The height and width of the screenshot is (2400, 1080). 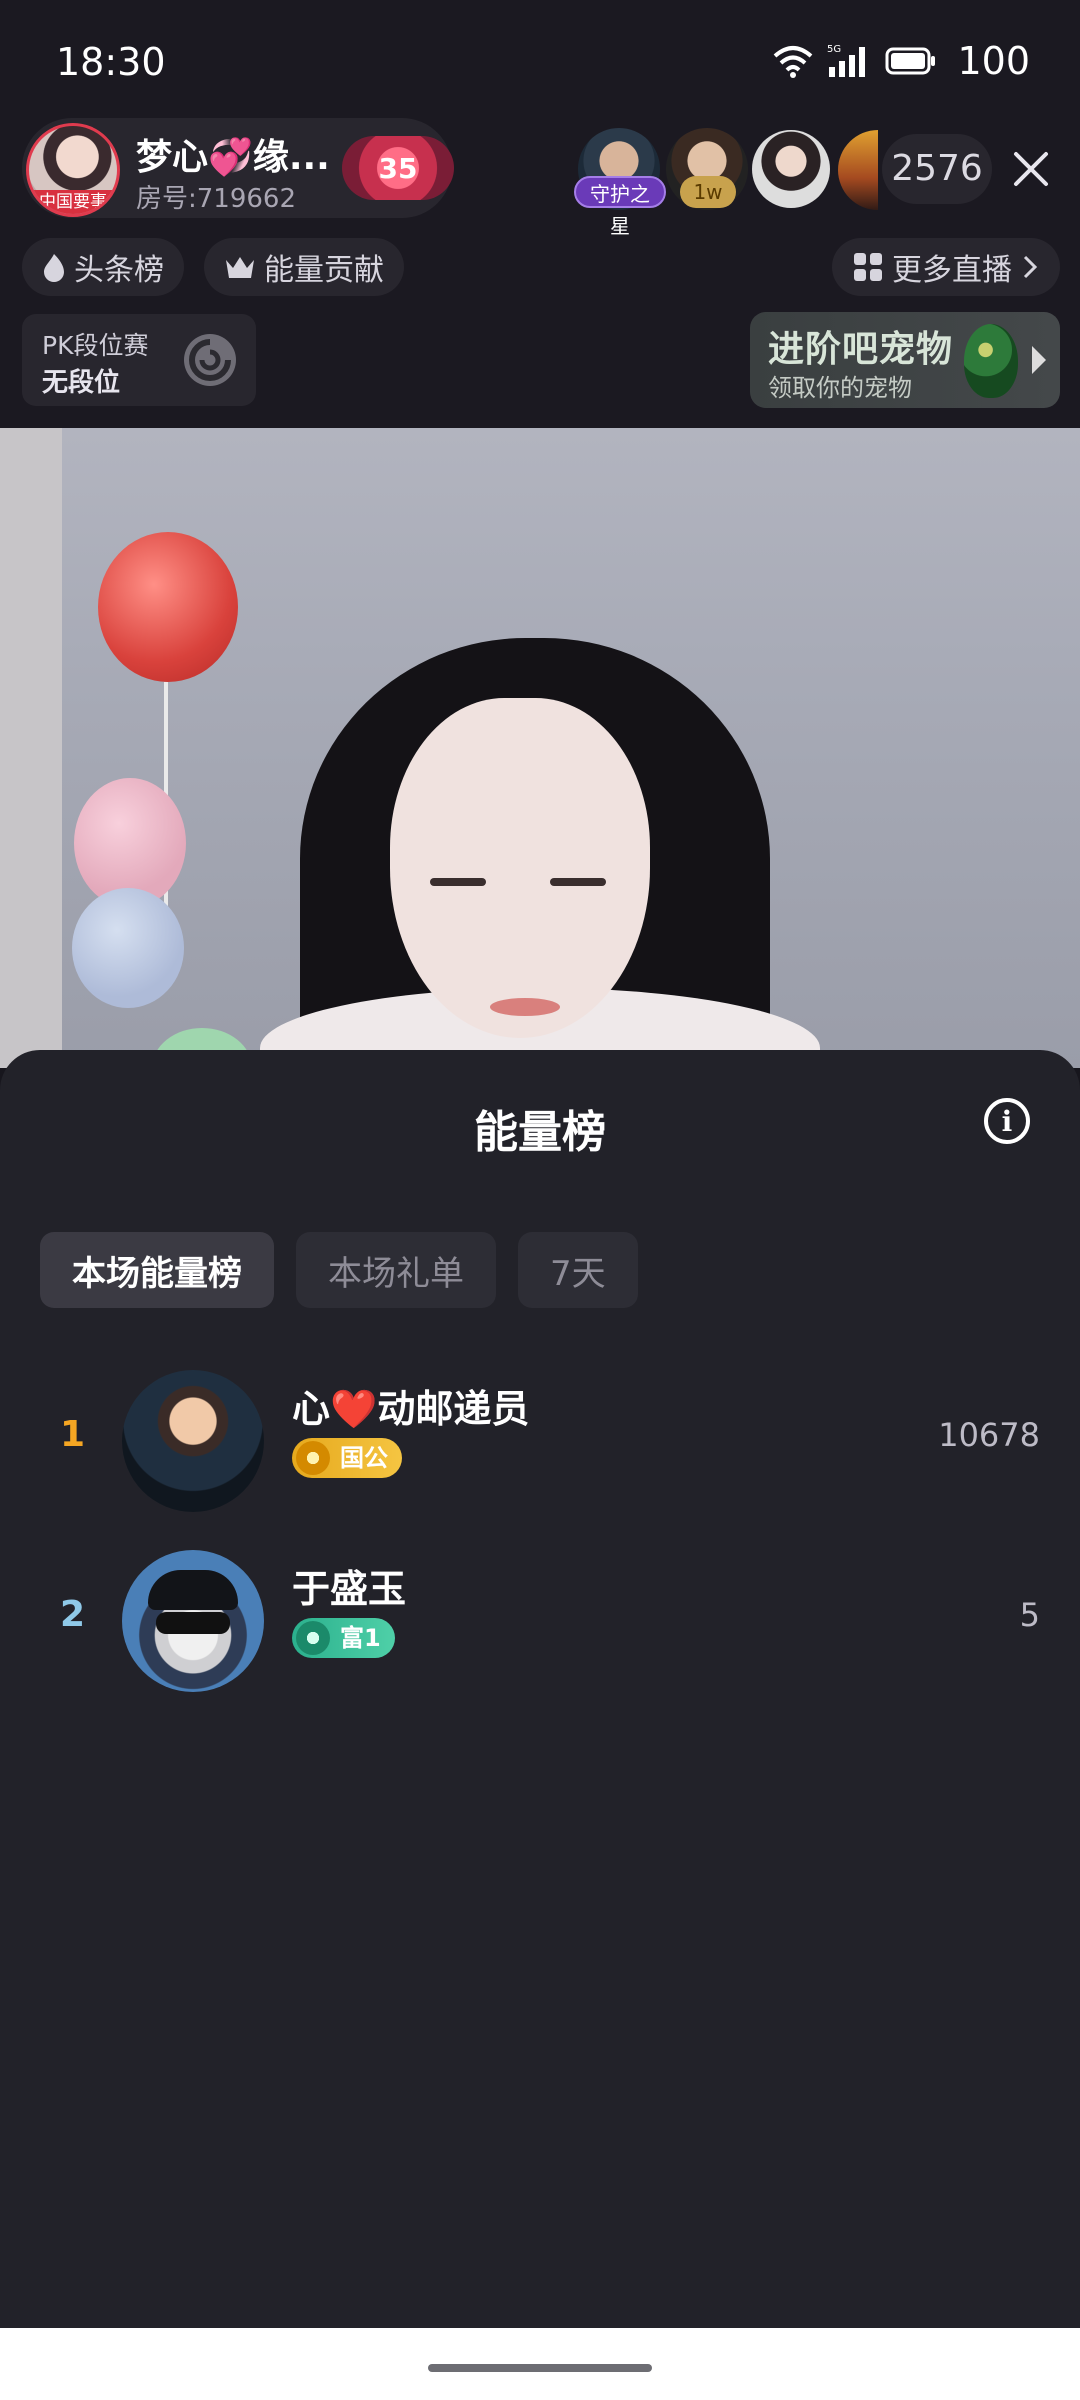 I want to click on headline-chip: 头条榜, so click(x=103, y=267).